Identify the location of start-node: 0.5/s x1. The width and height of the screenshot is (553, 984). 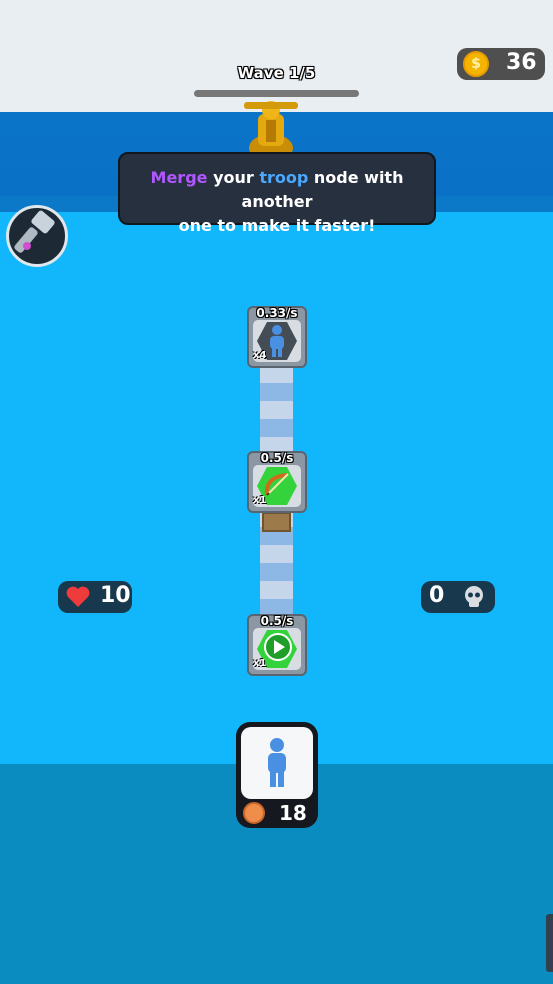
(277, 645).